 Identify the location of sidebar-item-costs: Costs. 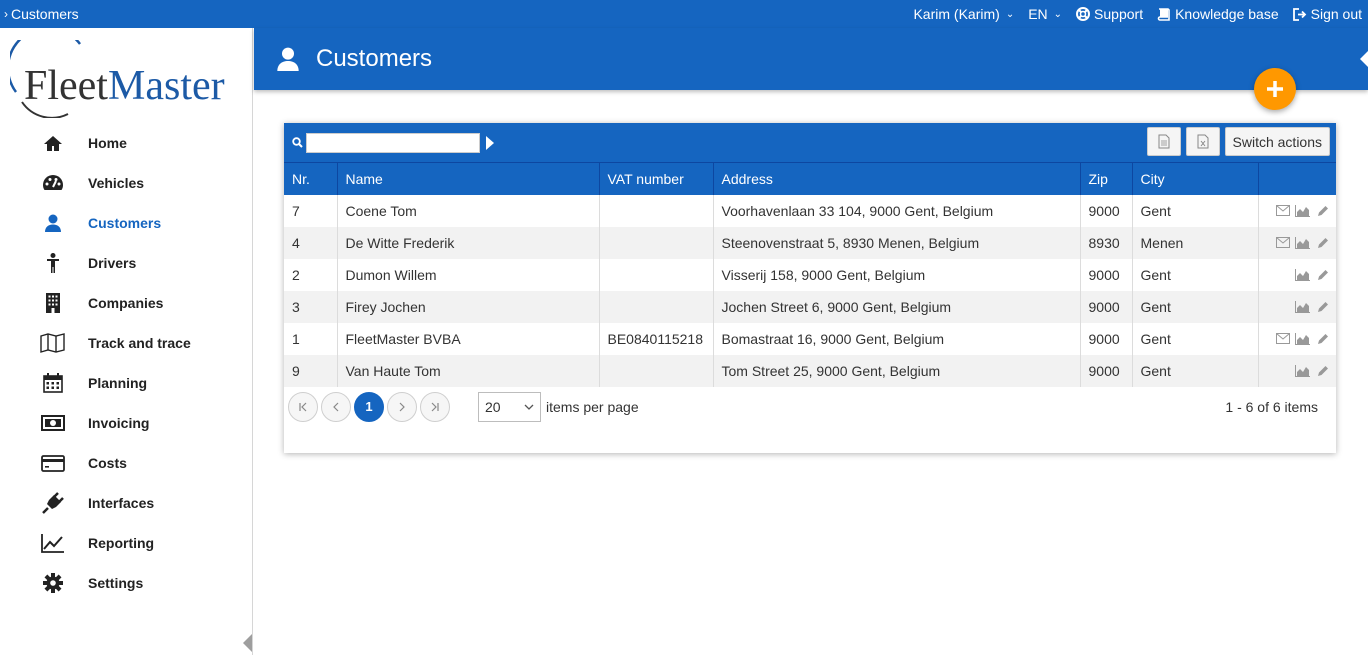
(126, 463).